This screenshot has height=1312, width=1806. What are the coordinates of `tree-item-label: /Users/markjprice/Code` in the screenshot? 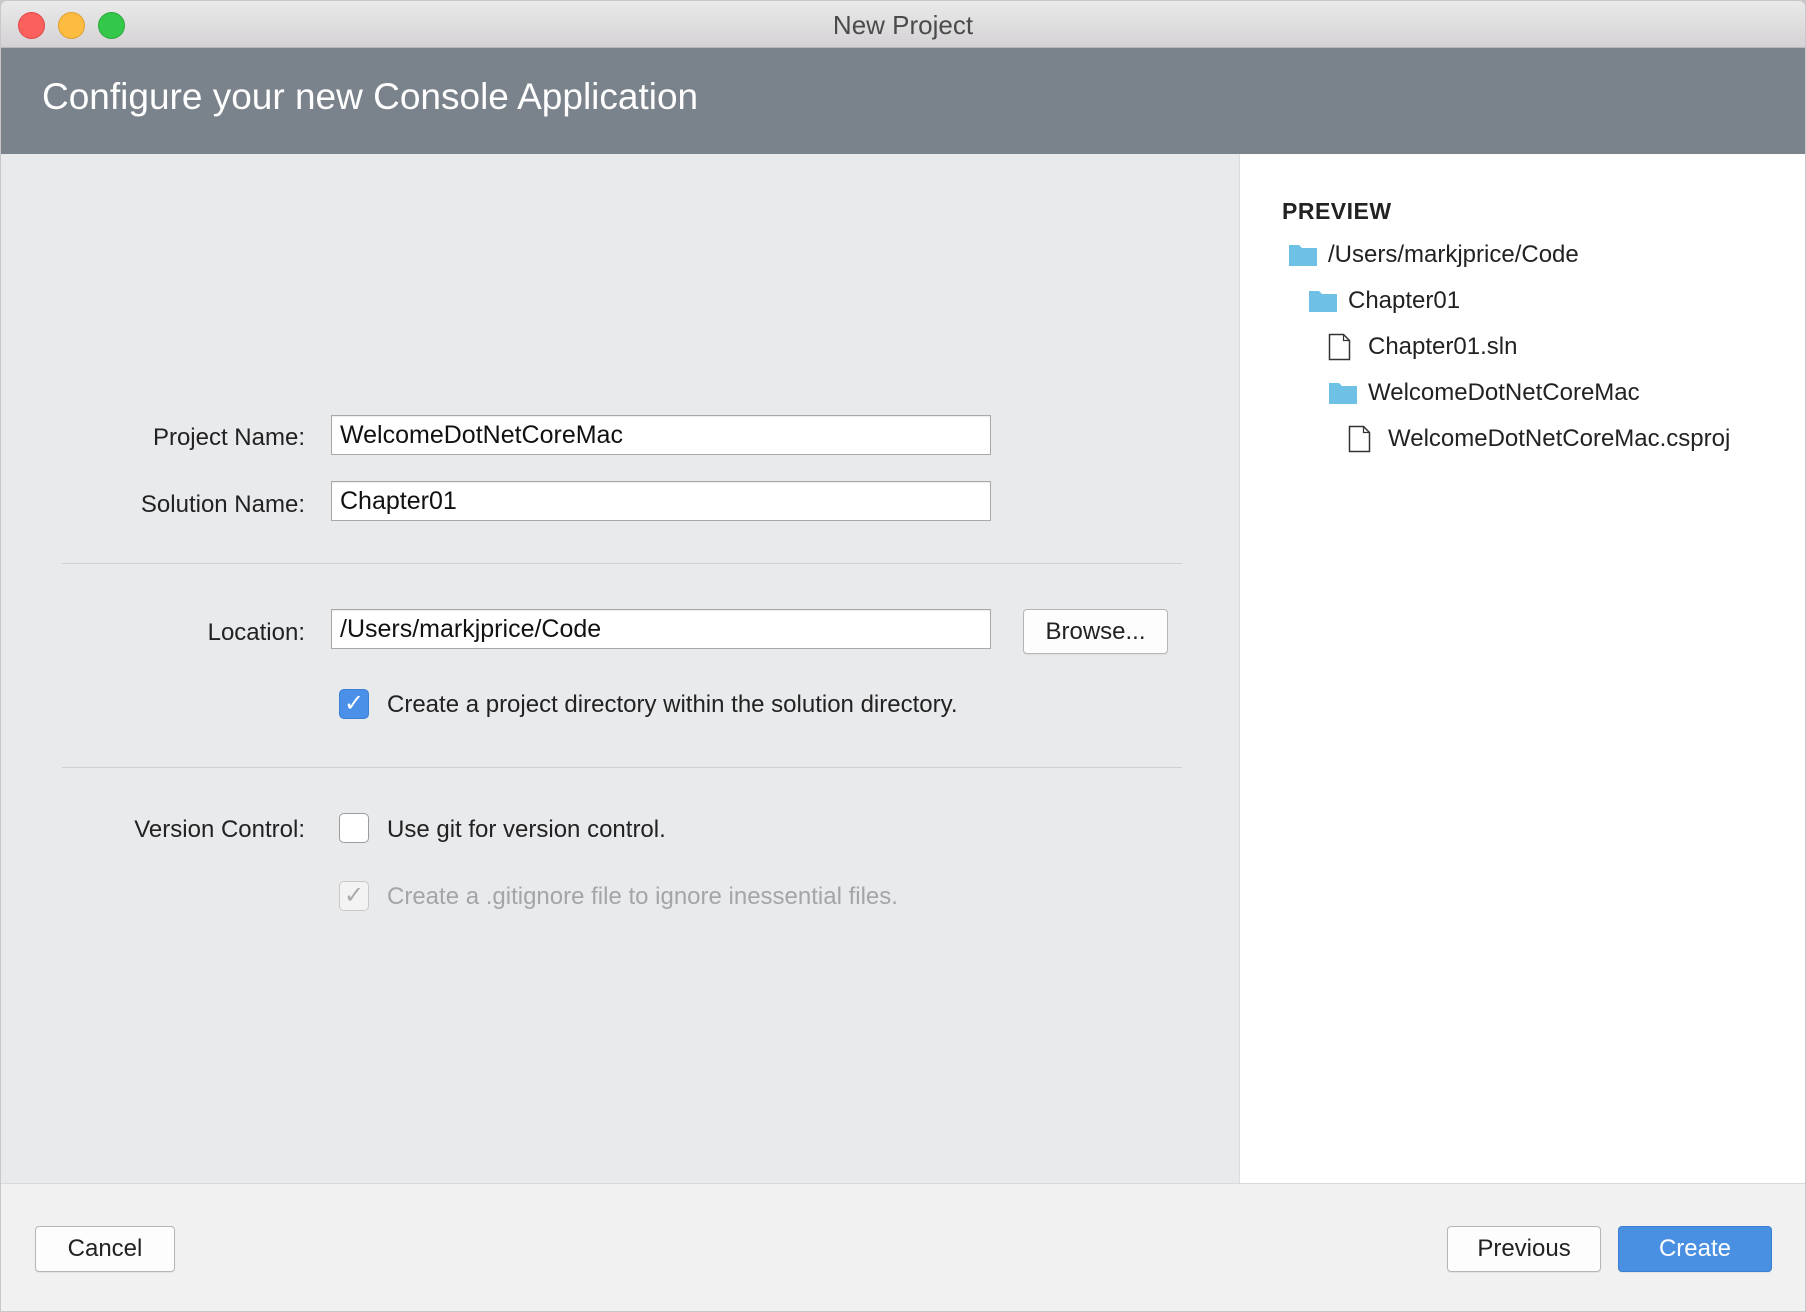 It's located at (1453, 254).